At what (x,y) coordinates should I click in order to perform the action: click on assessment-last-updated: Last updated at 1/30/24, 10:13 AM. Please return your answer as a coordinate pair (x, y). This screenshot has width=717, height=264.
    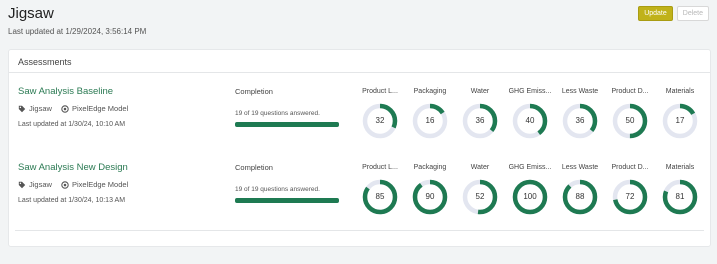
    Looking at the image, I should click on (72, 200).